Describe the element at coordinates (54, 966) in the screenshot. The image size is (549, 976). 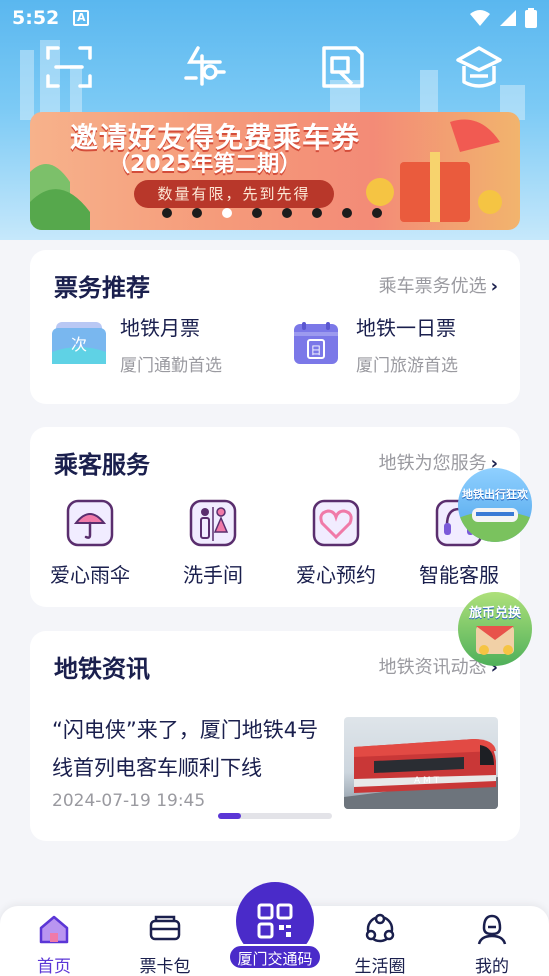
I see `tab-label: 首页` at that location.